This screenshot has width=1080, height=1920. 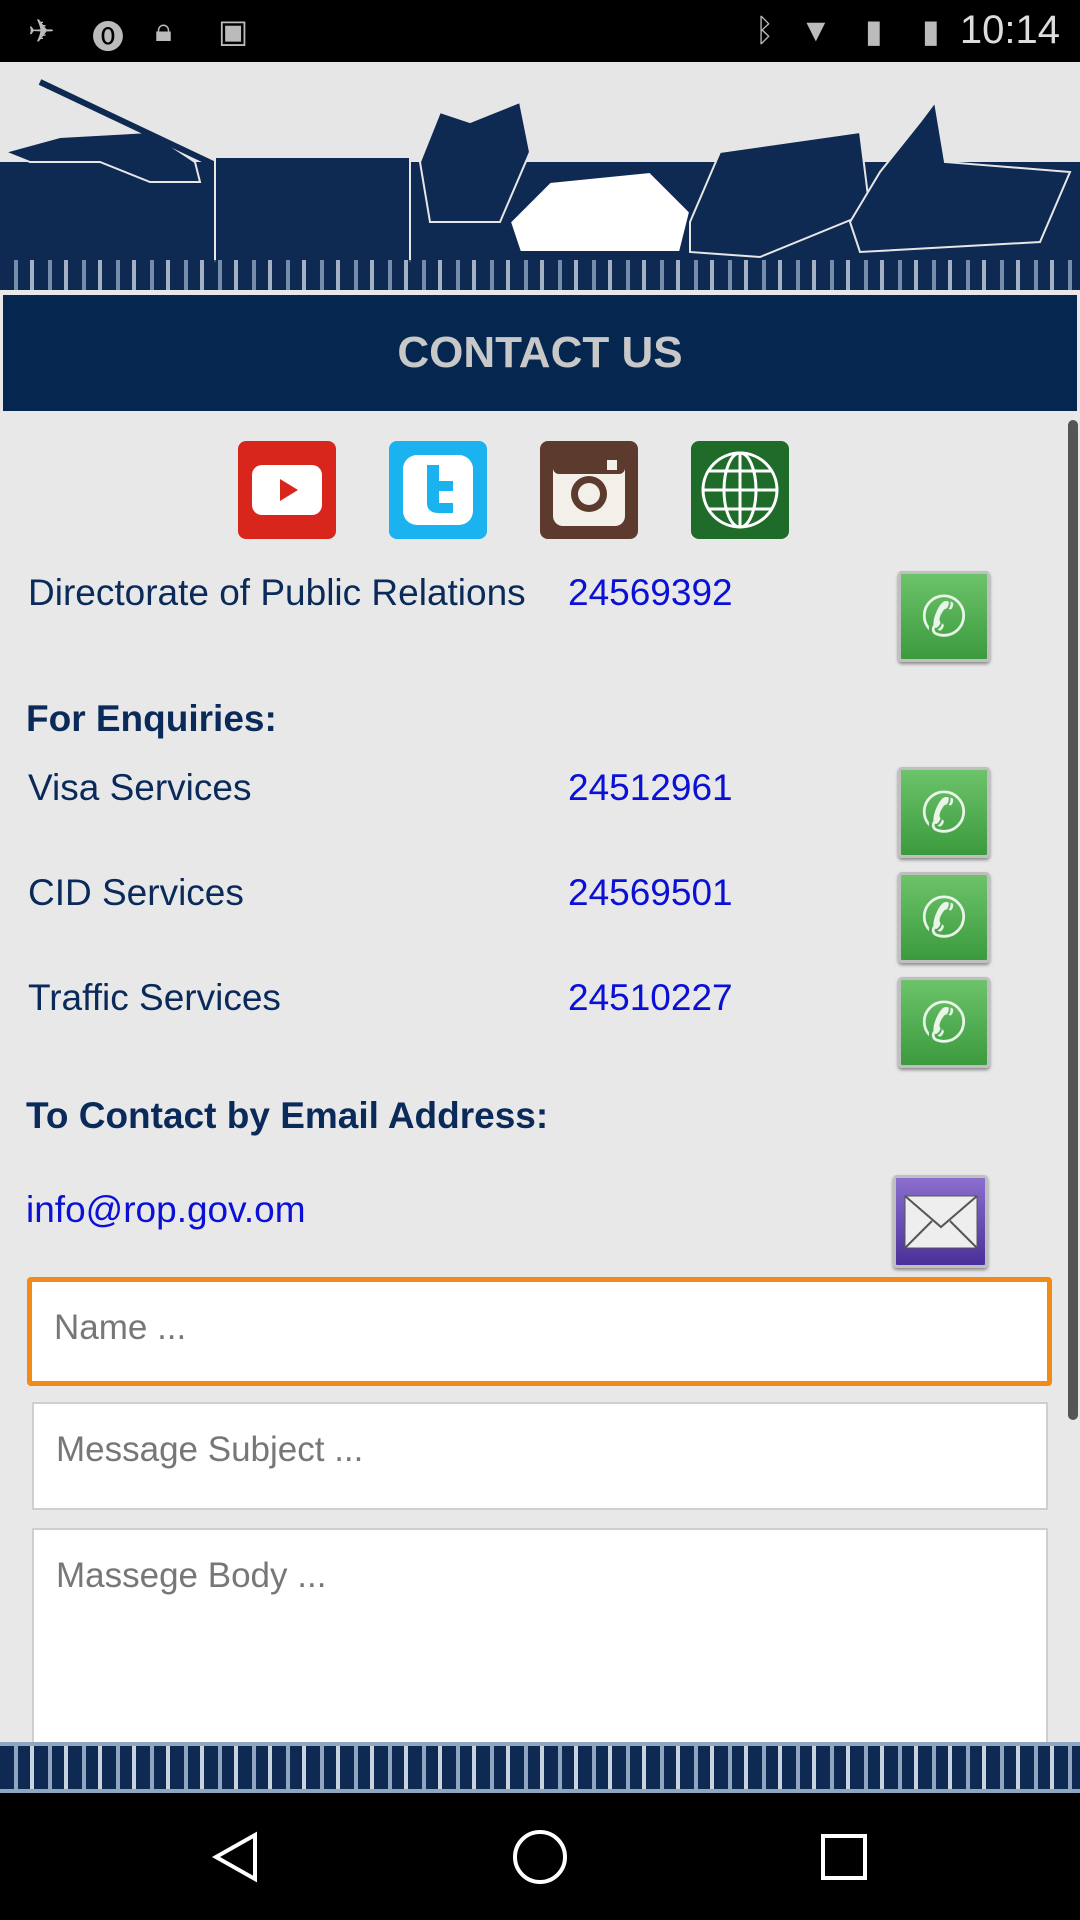 I want to click on cid-number: 24569501, so click(x=650, y=893).